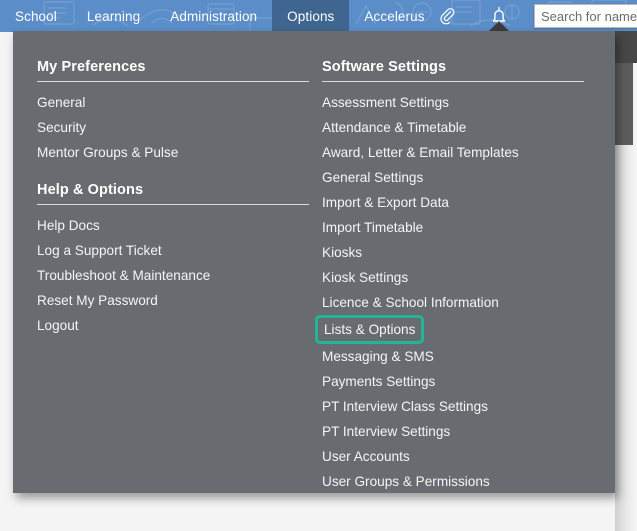  What do you see at coordinates (365, 277) in the screenshot?
I see `menu-item-kiosk-settings: Kiosk Settings` at bounding box center [365, 277].